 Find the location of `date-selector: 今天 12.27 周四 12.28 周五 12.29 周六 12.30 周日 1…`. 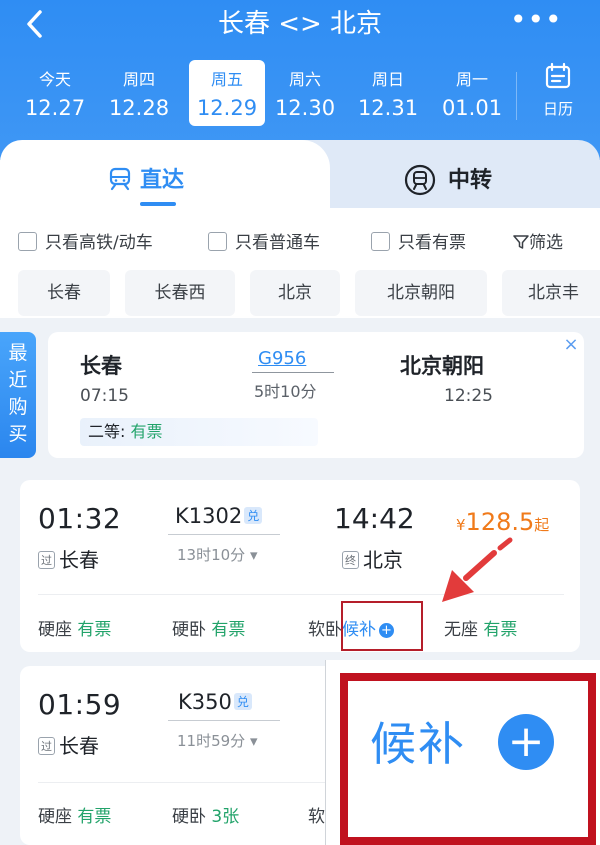

date-selector: 今天 12.27 周四 12.28 周五 12.29 周六 12.30 周日 1… is located at coordinates (262, 95).